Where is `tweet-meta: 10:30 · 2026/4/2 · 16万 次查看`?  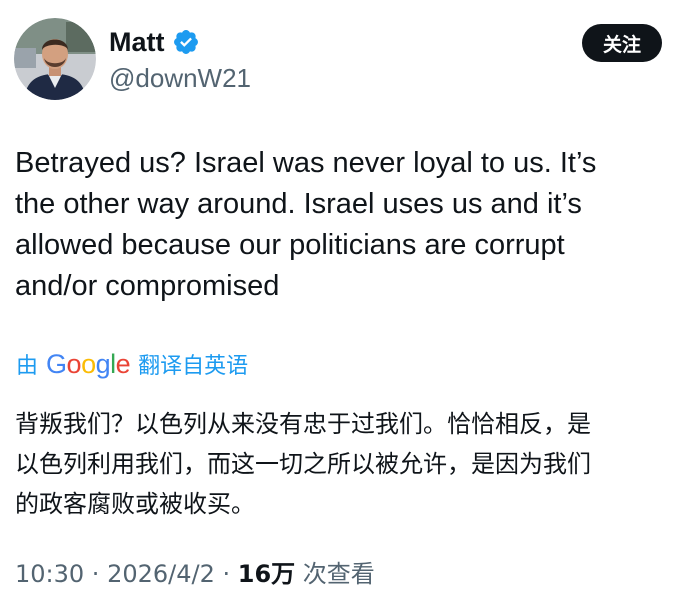
tweet-meta: 10:30 · 2026/4/2 · 16万 次查看 is located at coordinates (195, 574).